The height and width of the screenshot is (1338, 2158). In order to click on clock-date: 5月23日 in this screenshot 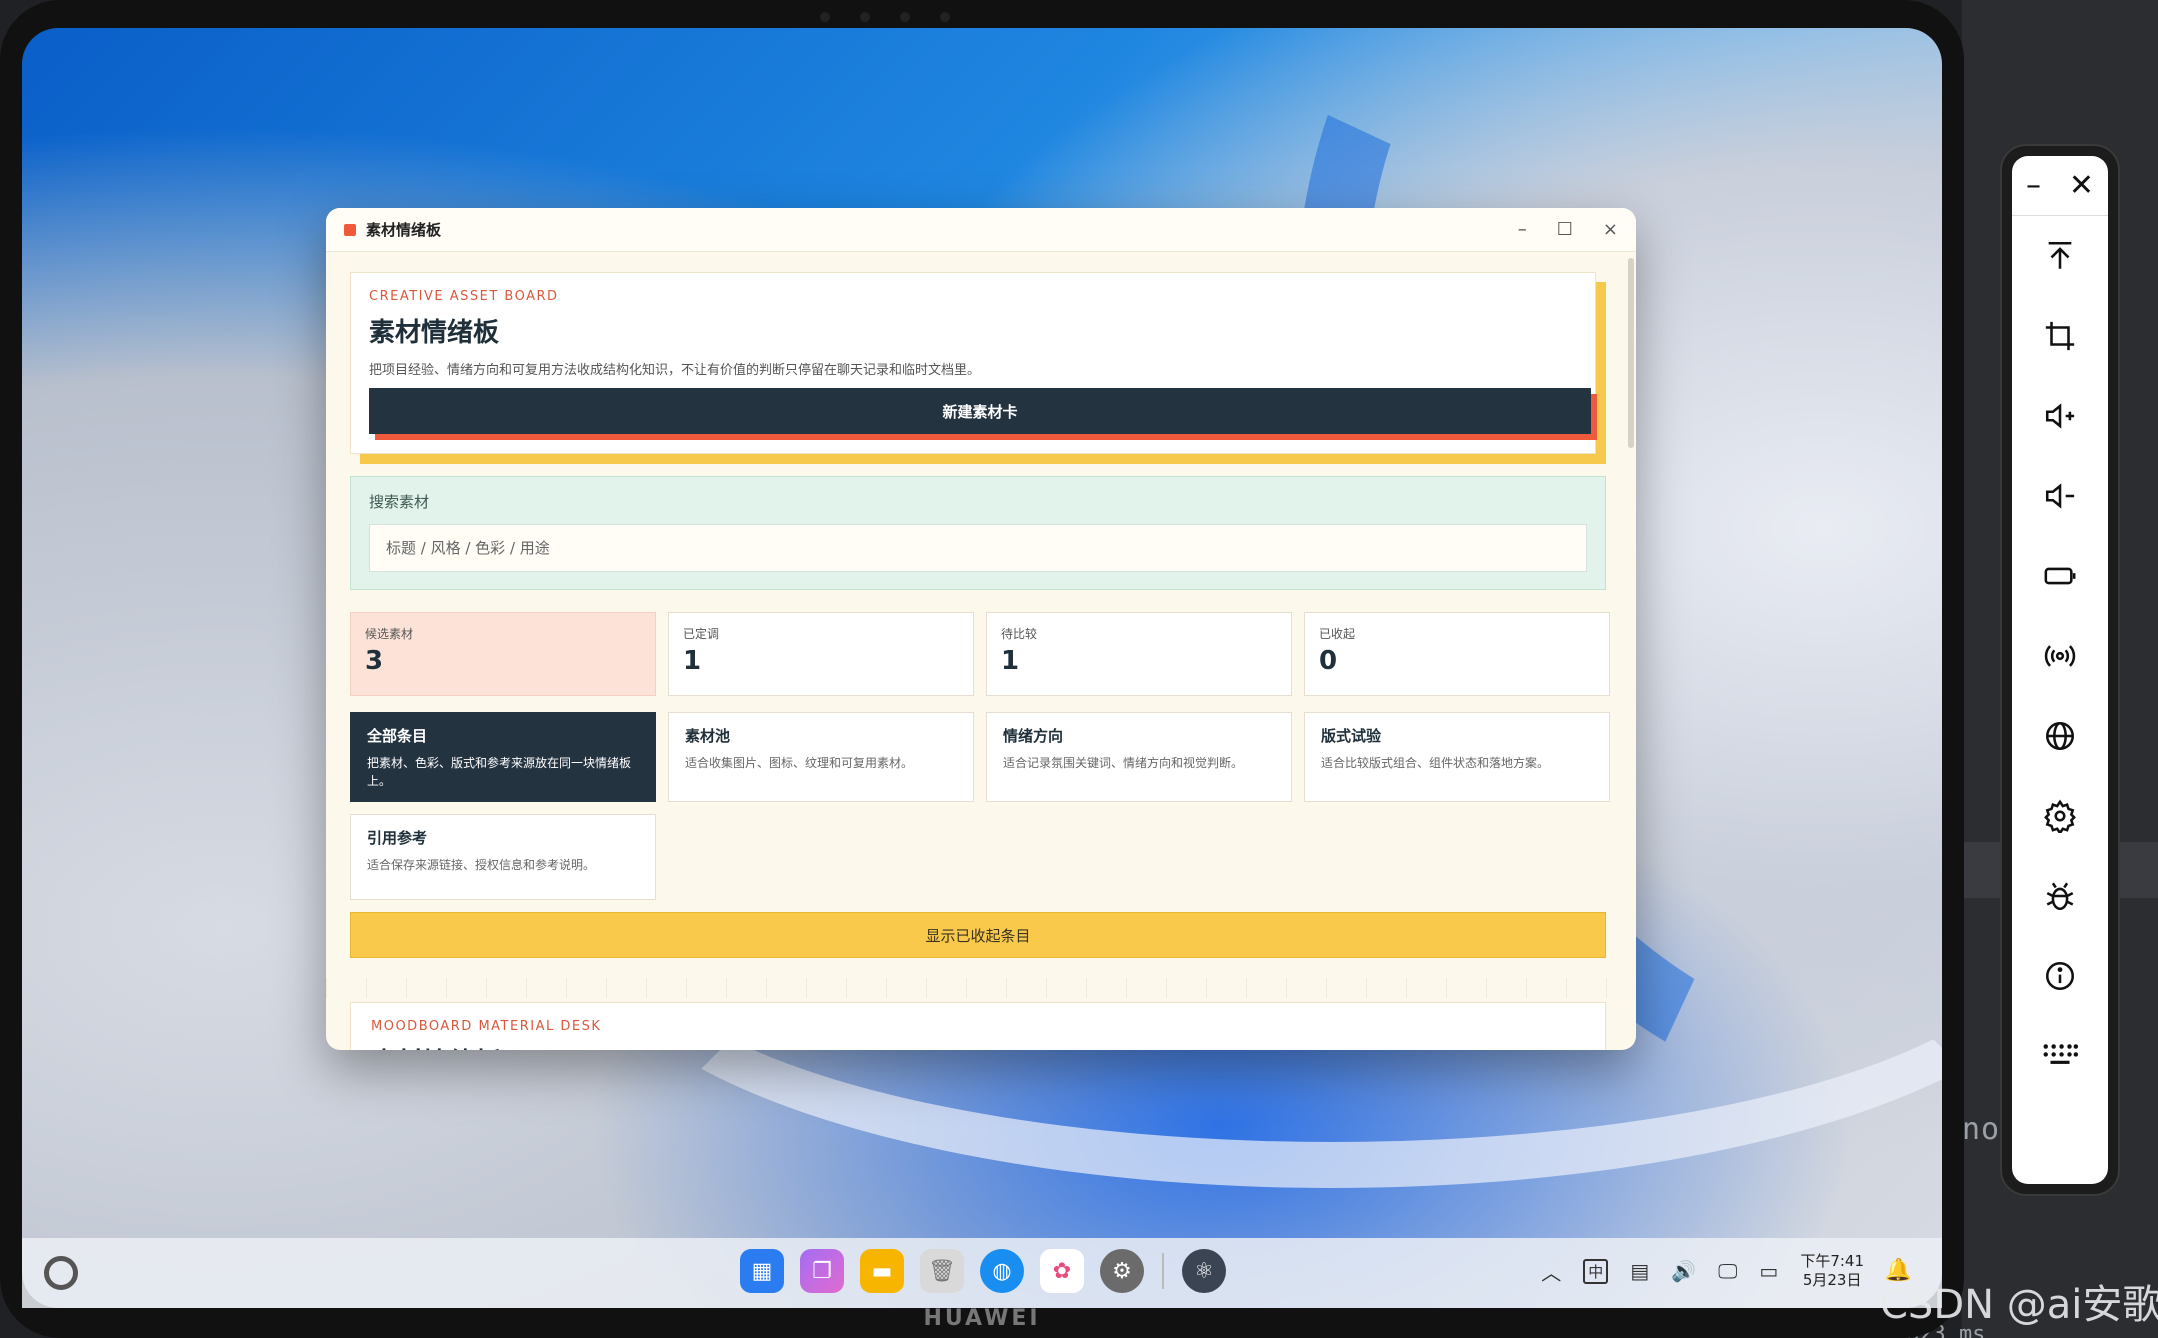, I will do `click(1832, 1280)`.